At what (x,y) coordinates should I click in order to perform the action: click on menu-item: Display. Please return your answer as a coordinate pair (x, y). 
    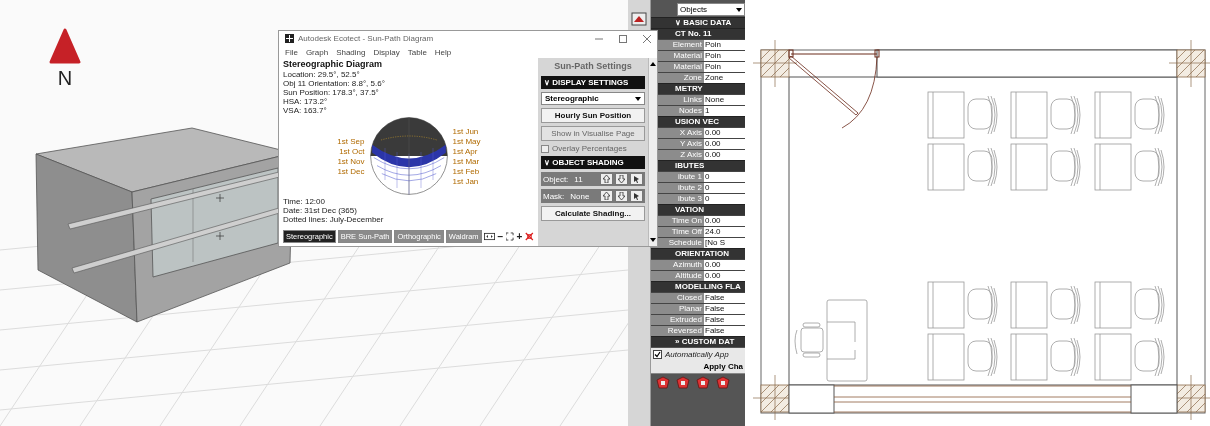
    Looking at the image, I should click on (386, 52).